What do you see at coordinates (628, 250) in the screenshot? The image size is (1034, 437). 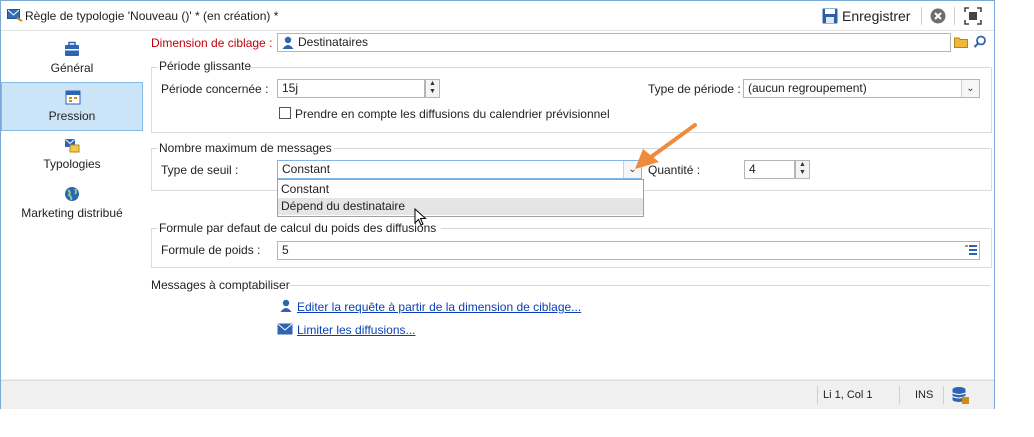 I see `weight-formula-input: 5` at bounding box center [628, 250].